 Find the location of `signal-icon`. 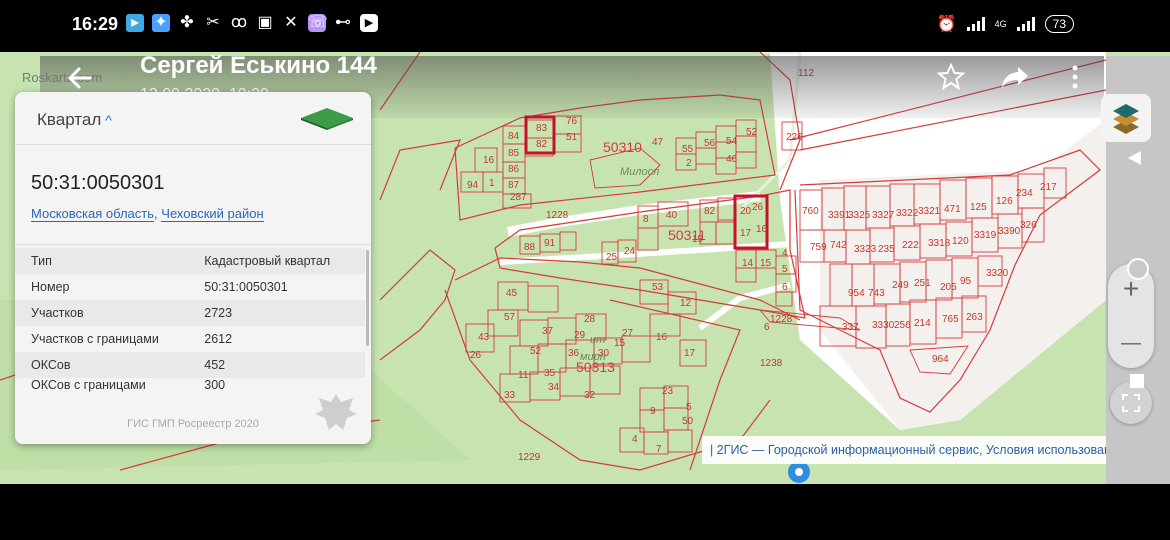

signal-icon is located at coordinates (975, 24).